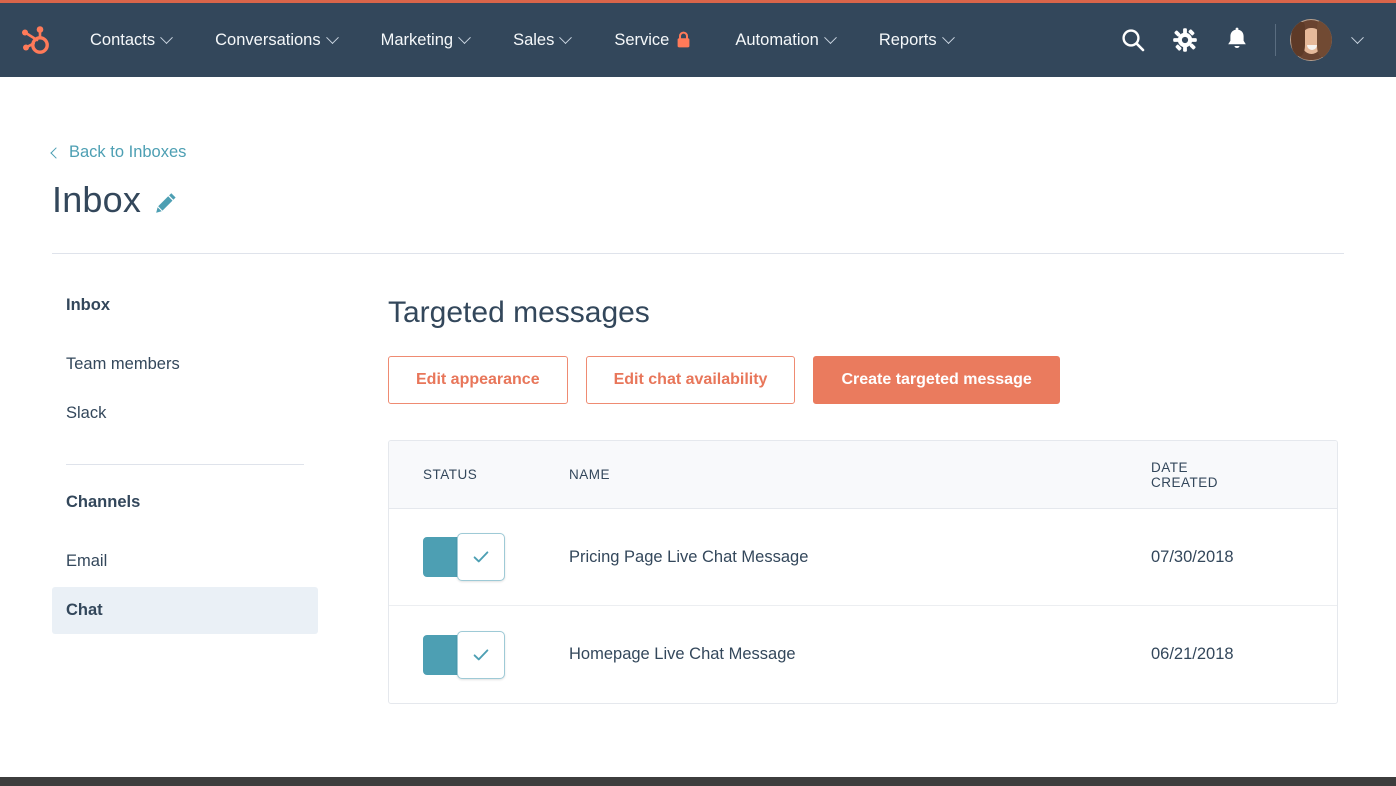  I want to click on section-title: Targeted messages, so click(519, 312).